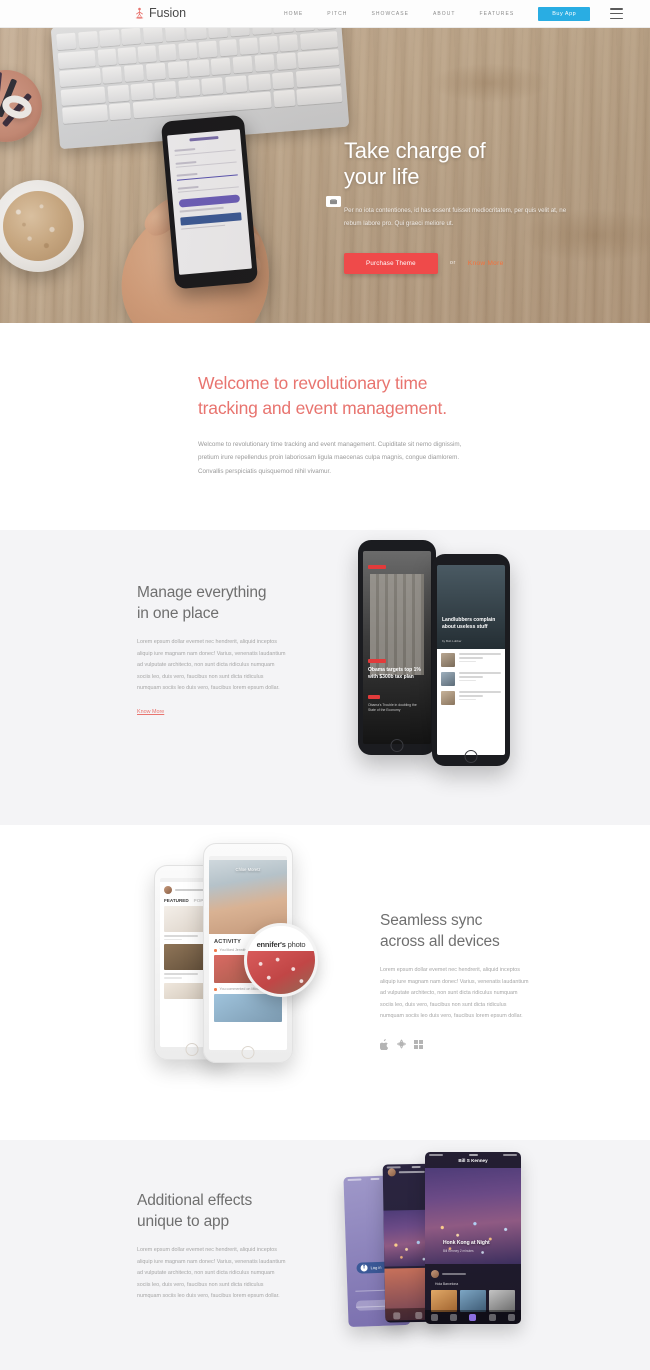 The height and width of the screenshot is (1370, 650). What do you see at coordinates (293, 14) in the screenshot?
I see `nav-item-home: HOME` at bounding box center [293, 14].